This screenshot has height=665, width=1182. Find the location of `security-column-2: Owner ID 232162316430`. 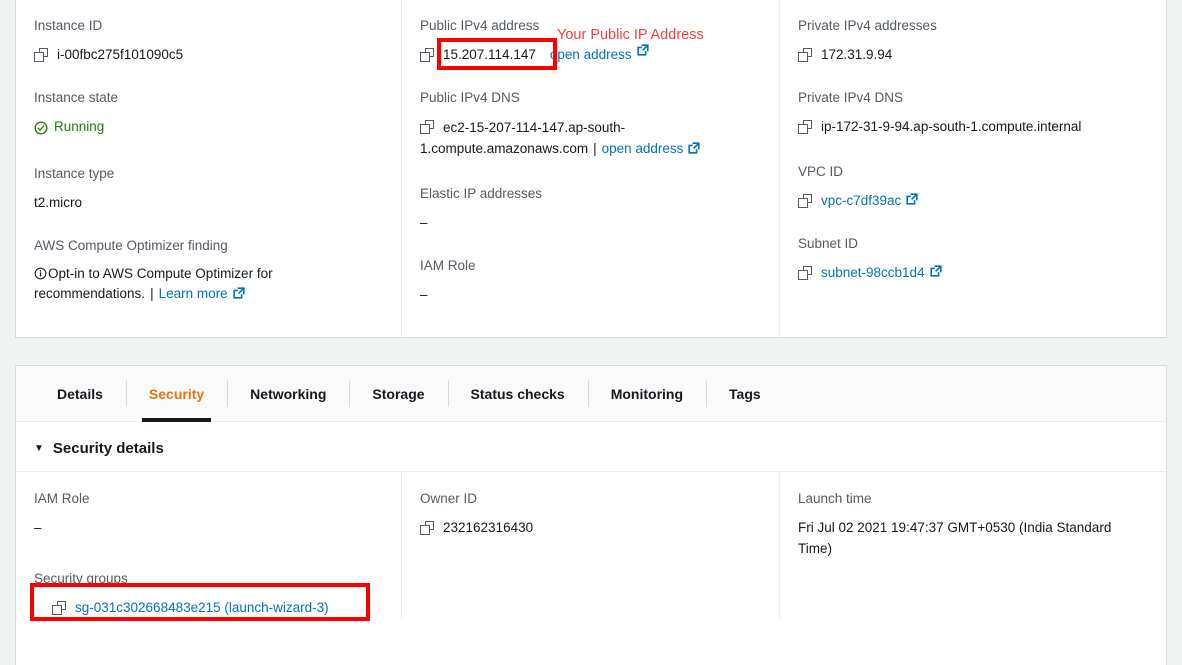

security-column-2: Owner ID 232162316430 is located at coordinates (590, 545).